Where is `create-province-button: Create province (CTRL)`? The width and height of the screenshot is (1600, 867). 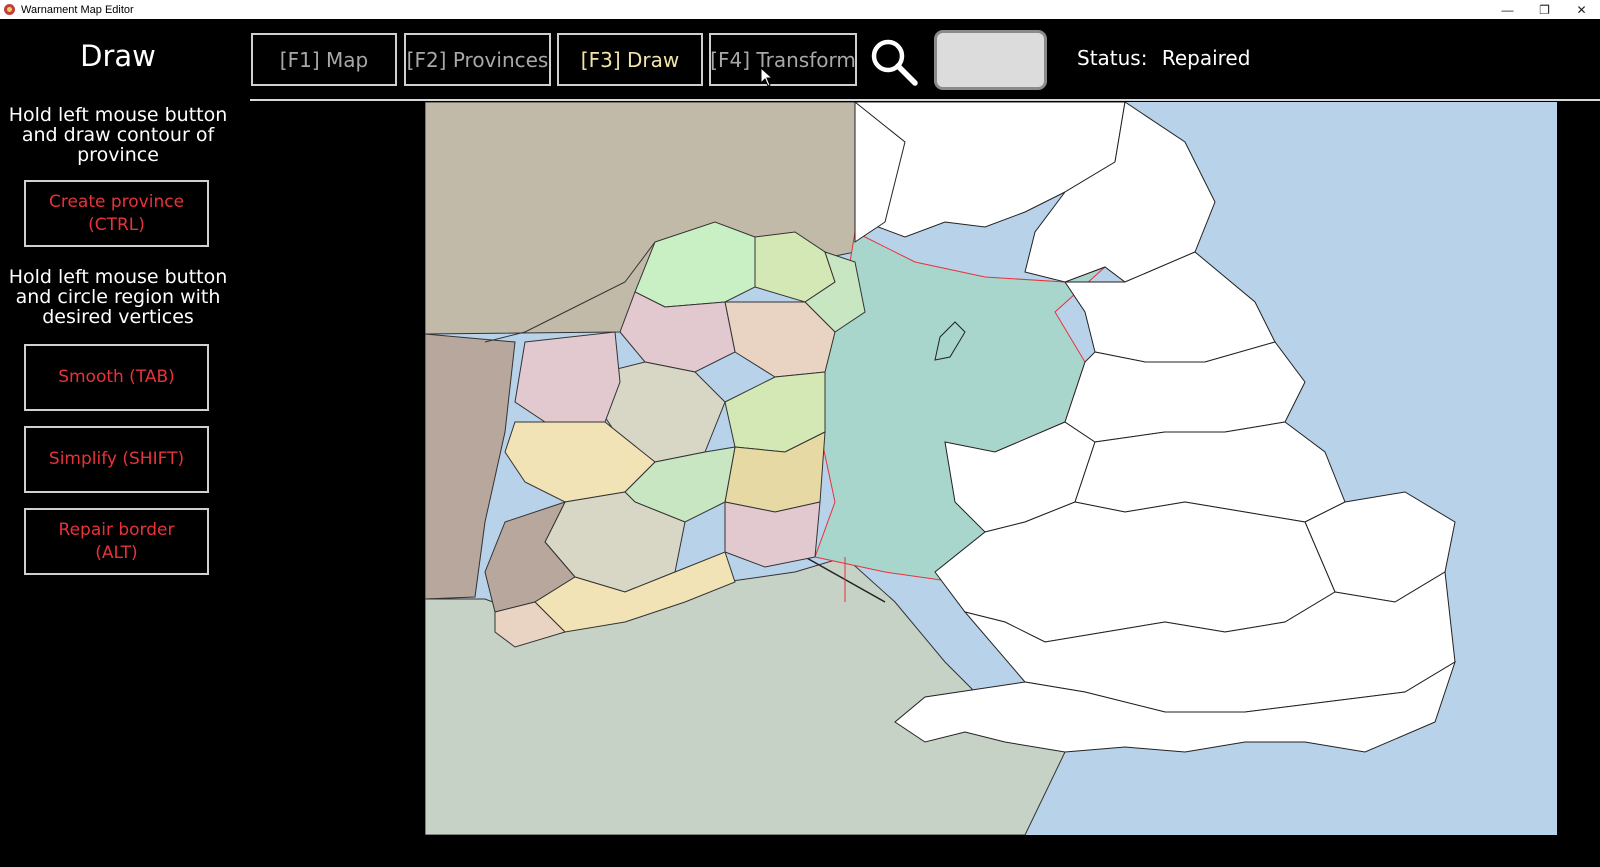
create-province-button: Create province (CTRL) is located at coordinates (116, 213).